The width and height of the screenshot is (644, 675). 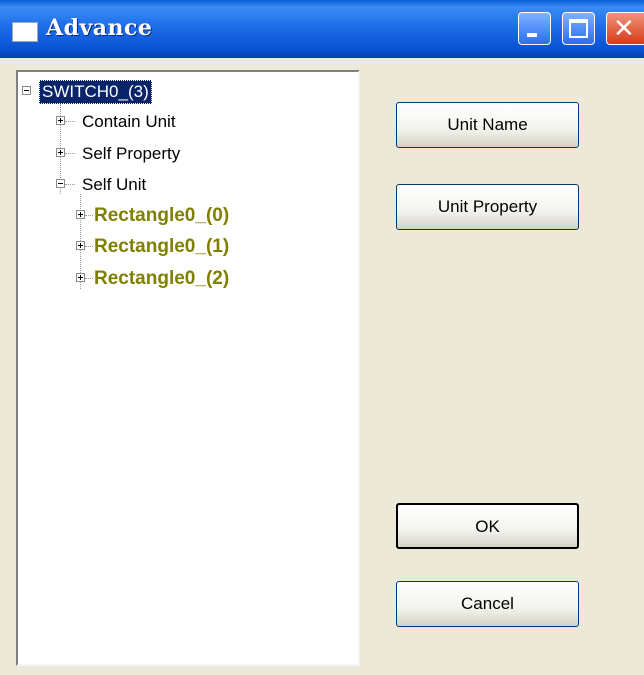 I want to click on minimize-button, so click(x=534, y=28).